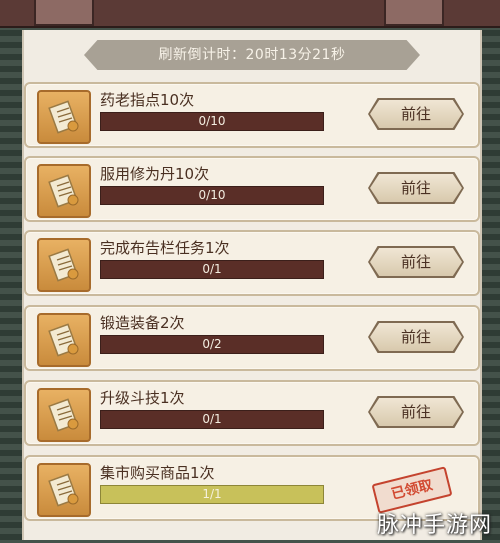  I want to click on task-title: 锻造装备2次, so click(142, 323).